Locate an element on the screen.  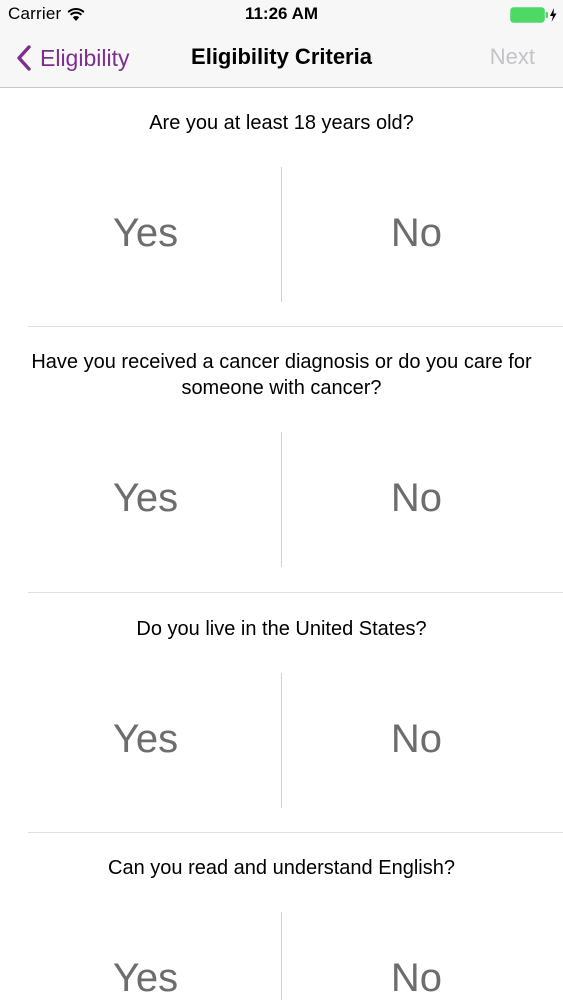
question-text: Do you live in the United States? is located at coordinates (281, 629).